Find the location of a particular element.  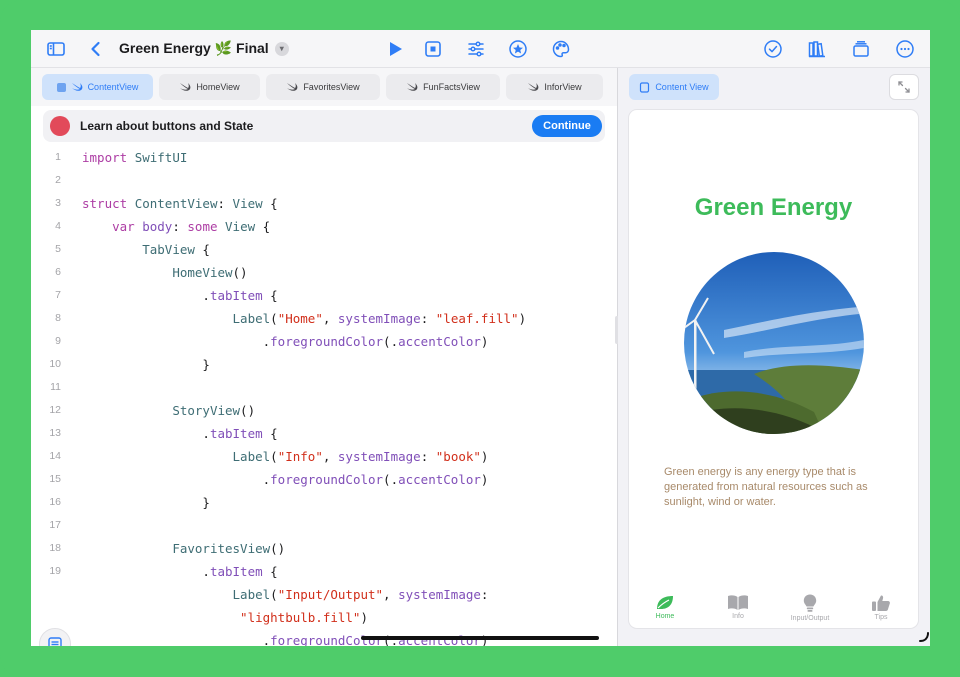

app-tab-tips: Tips is located at coordinates (881, 607).